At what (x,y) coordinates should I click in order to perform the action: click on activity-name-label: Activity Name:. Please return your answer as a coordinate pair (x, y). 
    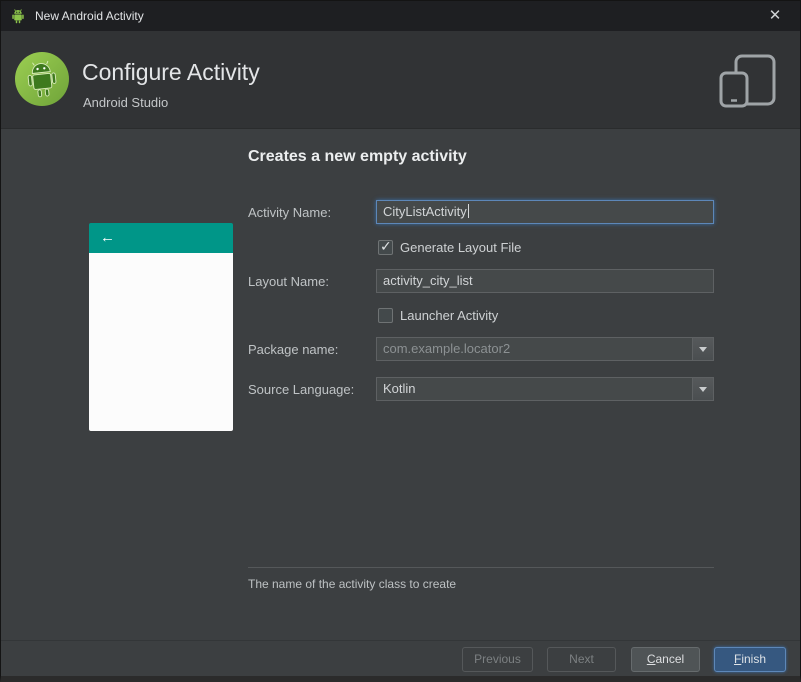
    Looking at the image, I should click on (290, 212).